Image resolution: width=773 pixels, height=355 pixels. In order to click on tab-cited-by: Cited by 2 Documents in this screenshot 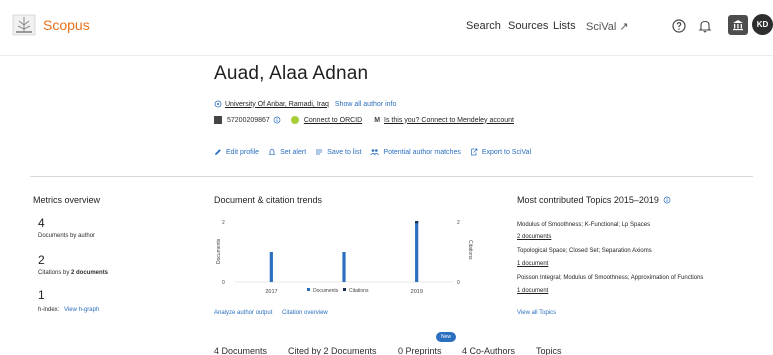, I will do `click(332, 350)`.